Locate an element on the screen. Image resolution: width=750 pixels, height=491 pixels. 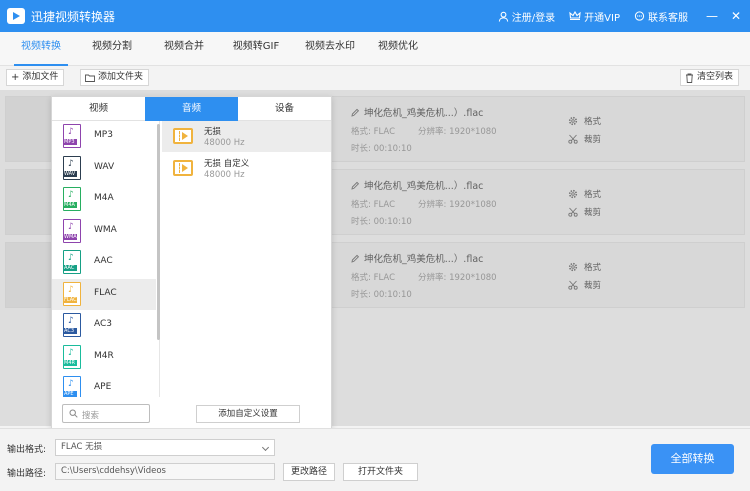
popup-tab-device: 设备 is located at coordinates (284, 109).